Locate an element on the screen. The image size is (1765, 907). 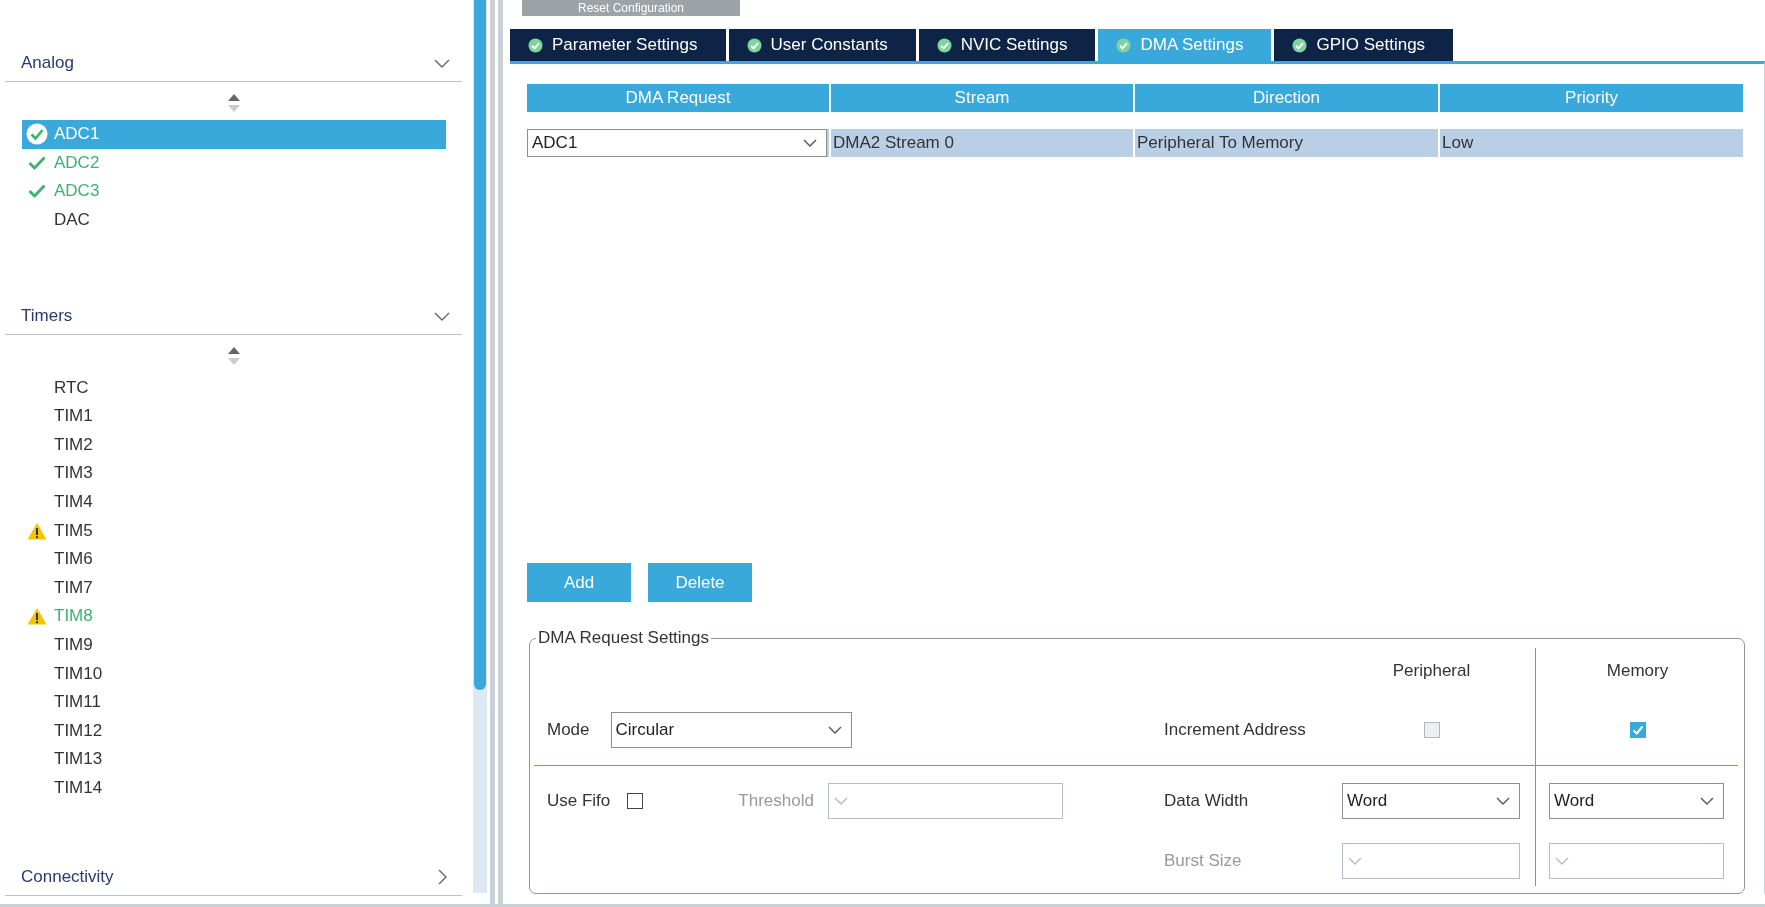
sidebar-item: TIM12 is located at coordinates (234, 731).